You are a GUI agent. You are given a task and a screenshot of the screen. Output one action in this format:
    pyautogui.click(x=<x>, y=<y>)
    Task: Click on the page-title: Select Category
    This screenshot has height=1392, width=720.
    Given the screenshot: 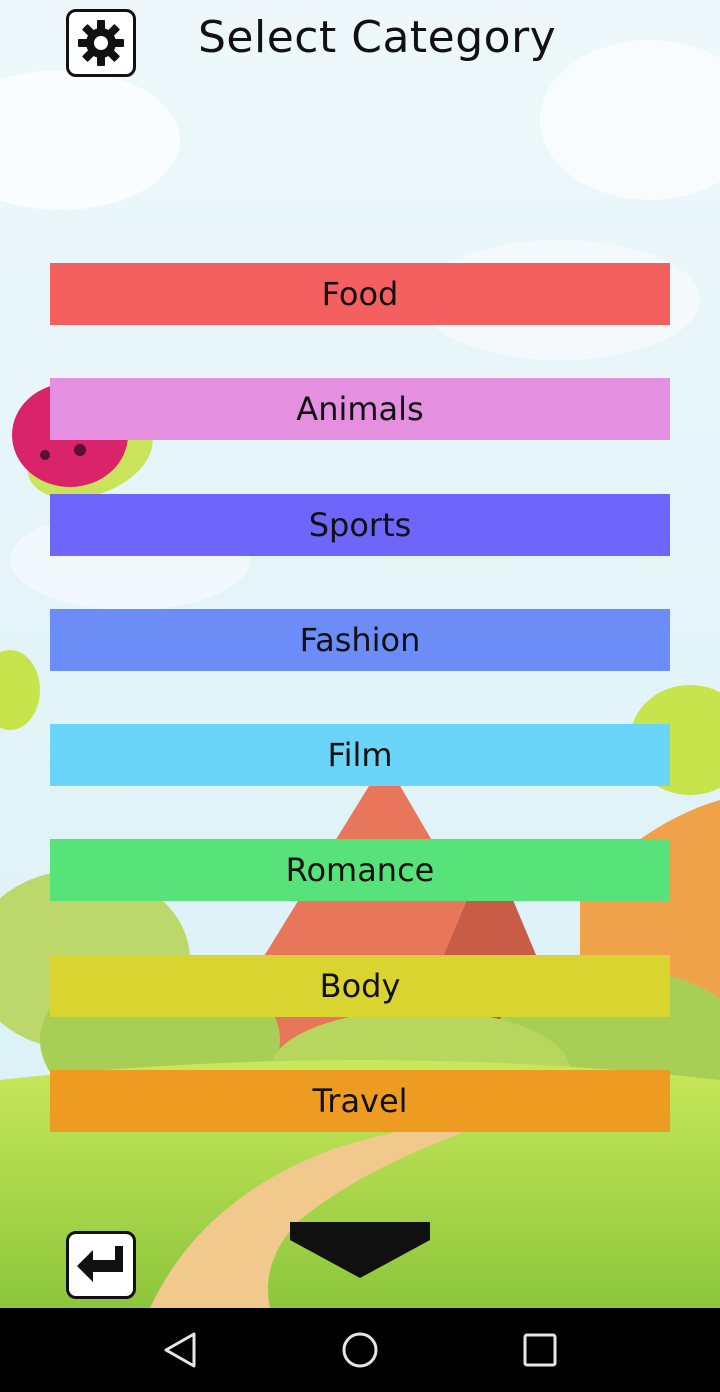 What is the action you would take?
    pyautogui.click(x=377, y=37)
    